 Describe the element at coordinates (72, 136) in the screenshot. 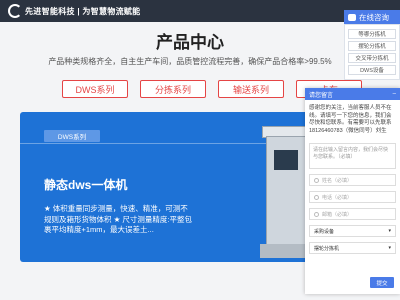

I see `product-category-badge: DWS系列` at that location.